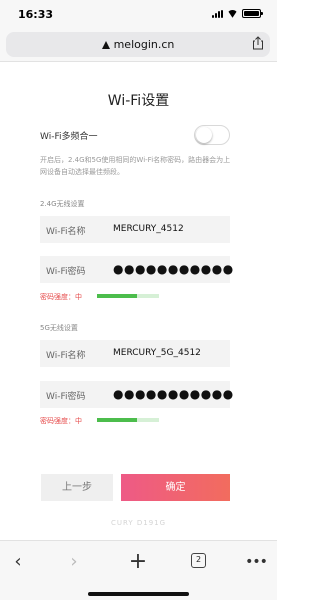 Image resolution: width=320 pixels, height=600 pixels. What do you see at coordinates (66, 232) in the screenshot?
I see `wifi-name-24g-label: Wi-Fi名称` at bounding box center [66, 232].